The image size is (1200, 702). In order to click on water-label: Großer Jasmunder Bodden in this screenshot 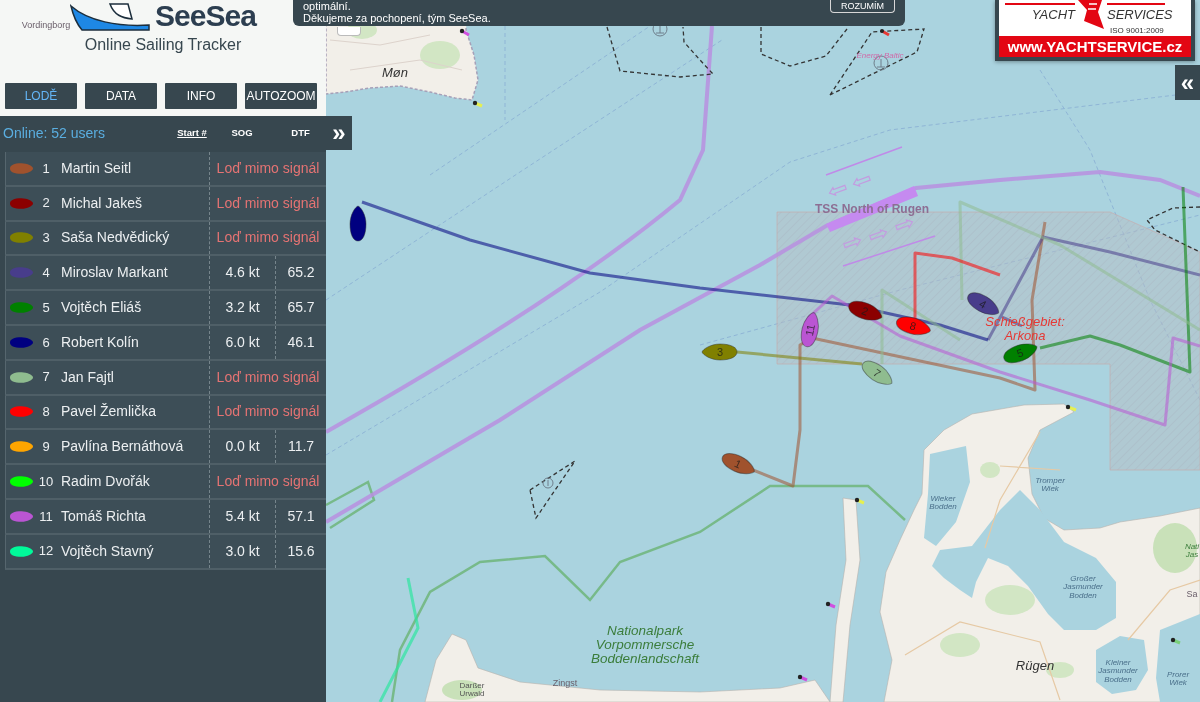, I will do `click(1083, 588)`.